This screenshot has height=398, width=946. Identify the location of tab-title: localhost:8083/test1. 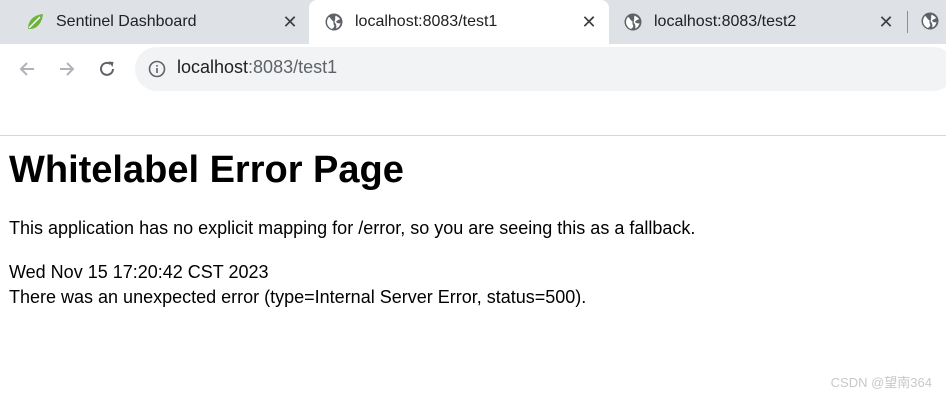
(426, 21).